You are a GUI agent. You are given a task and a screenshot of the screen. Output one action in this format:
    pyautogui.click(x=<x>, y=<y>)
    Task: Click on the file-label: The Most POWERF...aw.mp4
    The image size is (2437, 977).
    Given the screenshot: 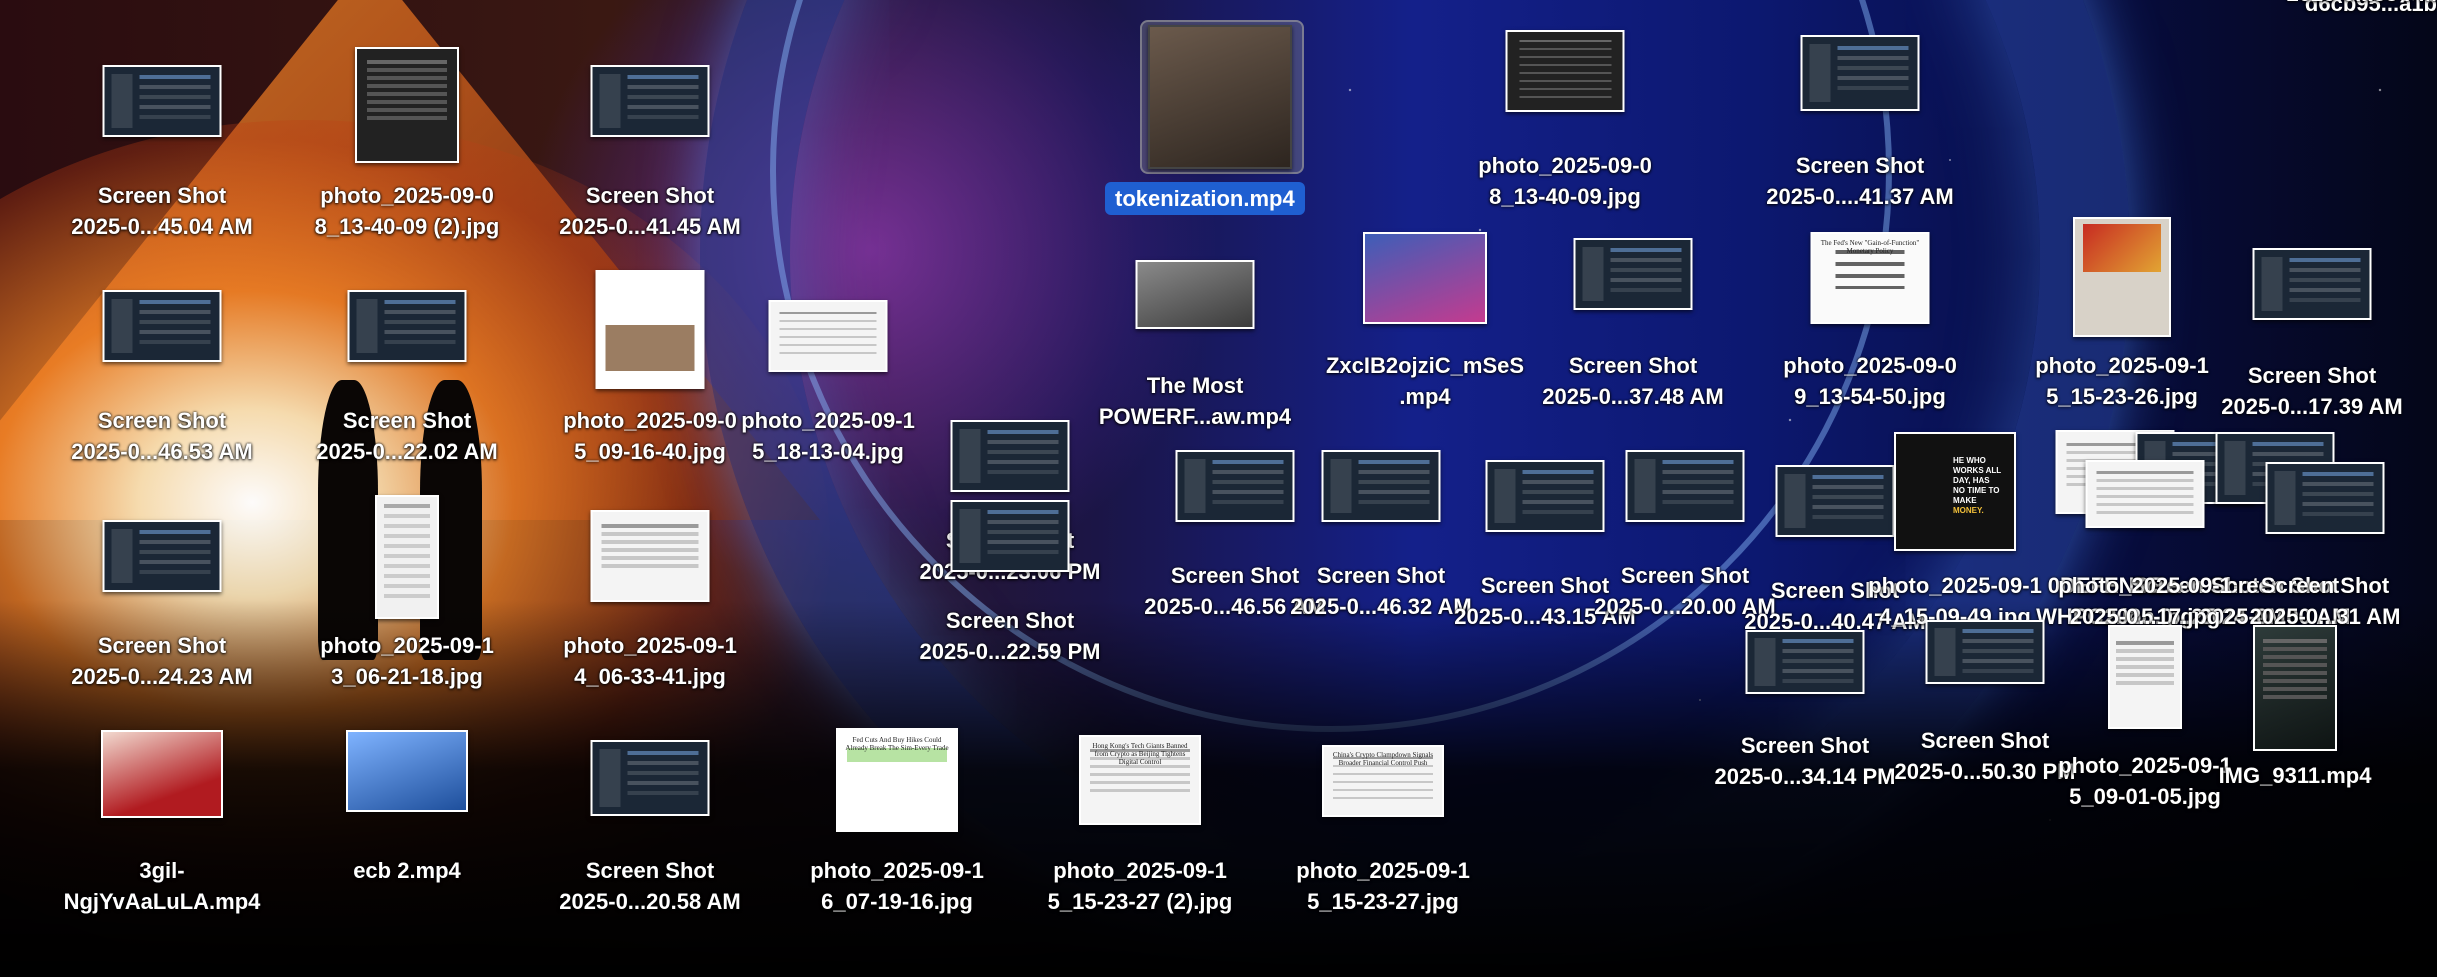 What is the action you would take?
    pyautogui.click(x=1195, y=401)
    